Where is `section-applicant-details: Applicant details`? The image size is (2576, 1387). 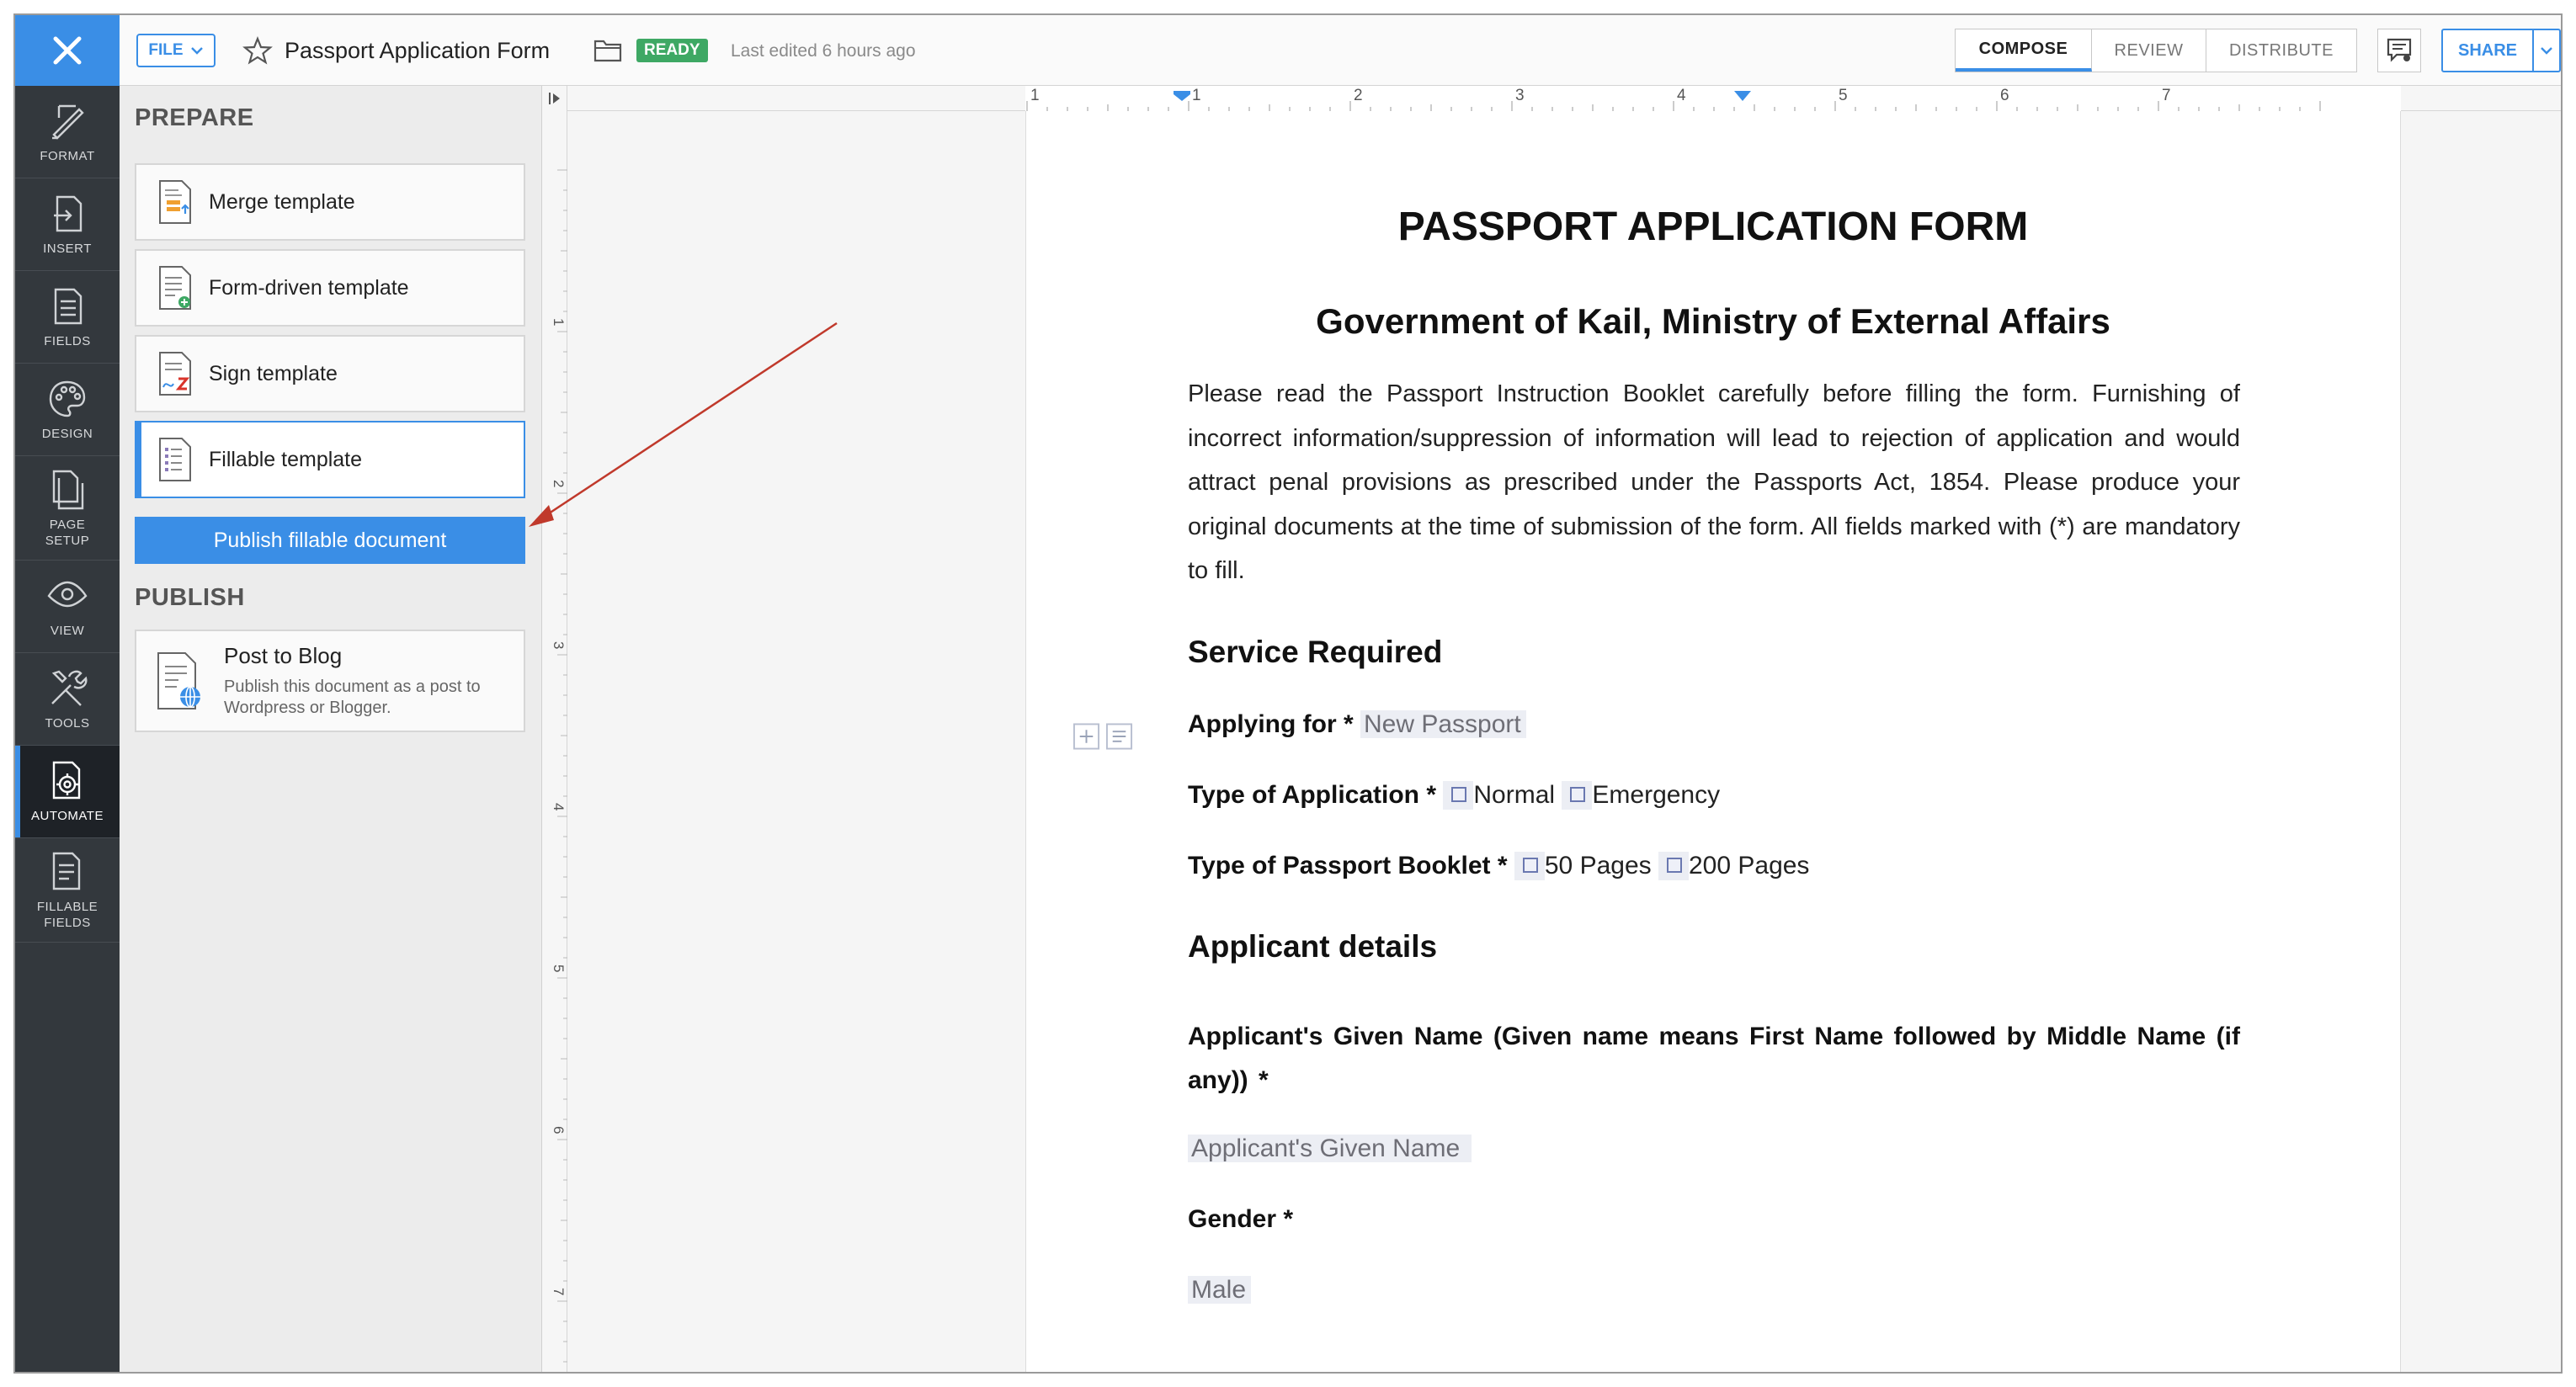
section-applicant-details: Applicant details is located at coordinates (1313, 946).